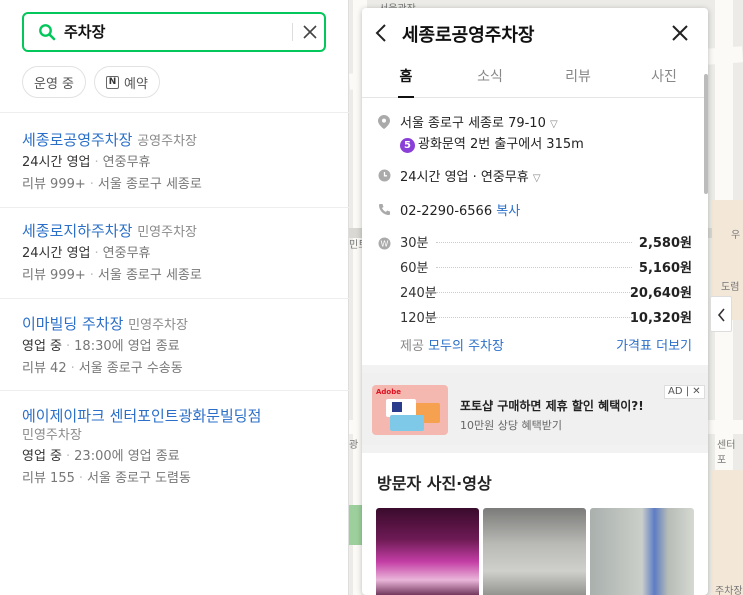 This screenshot has width=743, height=595. I want to click on filter-label: 운영 중, so click(54, 84).